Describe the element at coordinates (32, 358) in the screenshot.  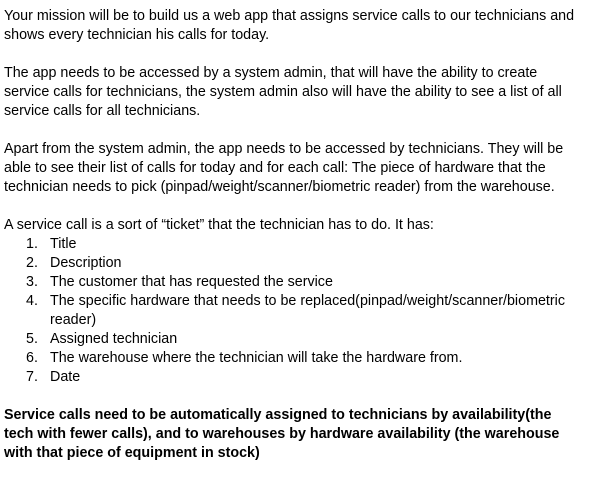
I see `list-number: 6.` at that location.